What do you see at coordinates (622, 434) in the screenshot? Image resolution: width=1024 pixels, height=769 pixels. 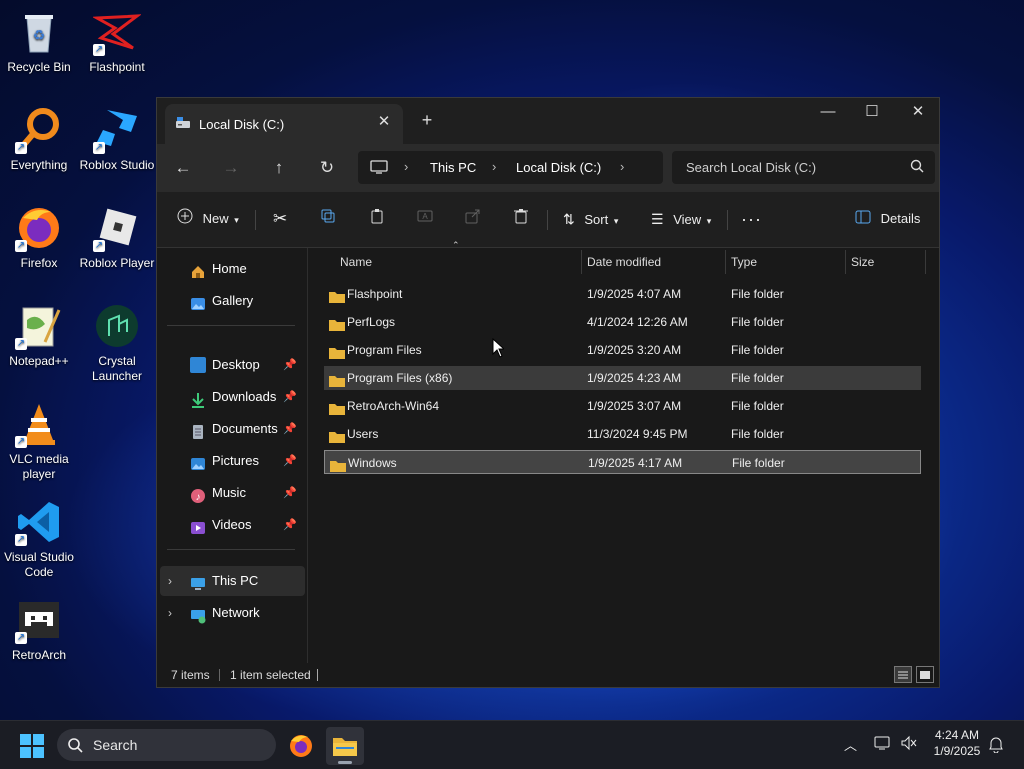 I see `file-row: Users 11/3/2024 9:45 PM File folder` at bounding box center [622, 434].